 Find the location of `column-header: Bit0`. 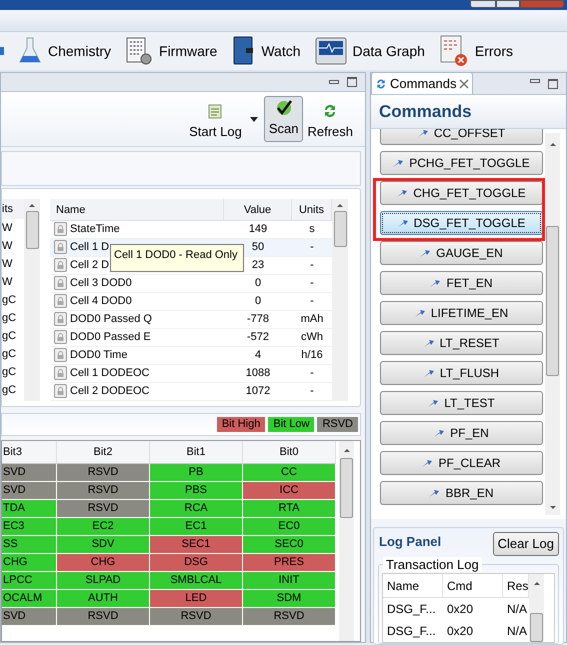

column-header: Bit0 is located at coordinates (289, 451).